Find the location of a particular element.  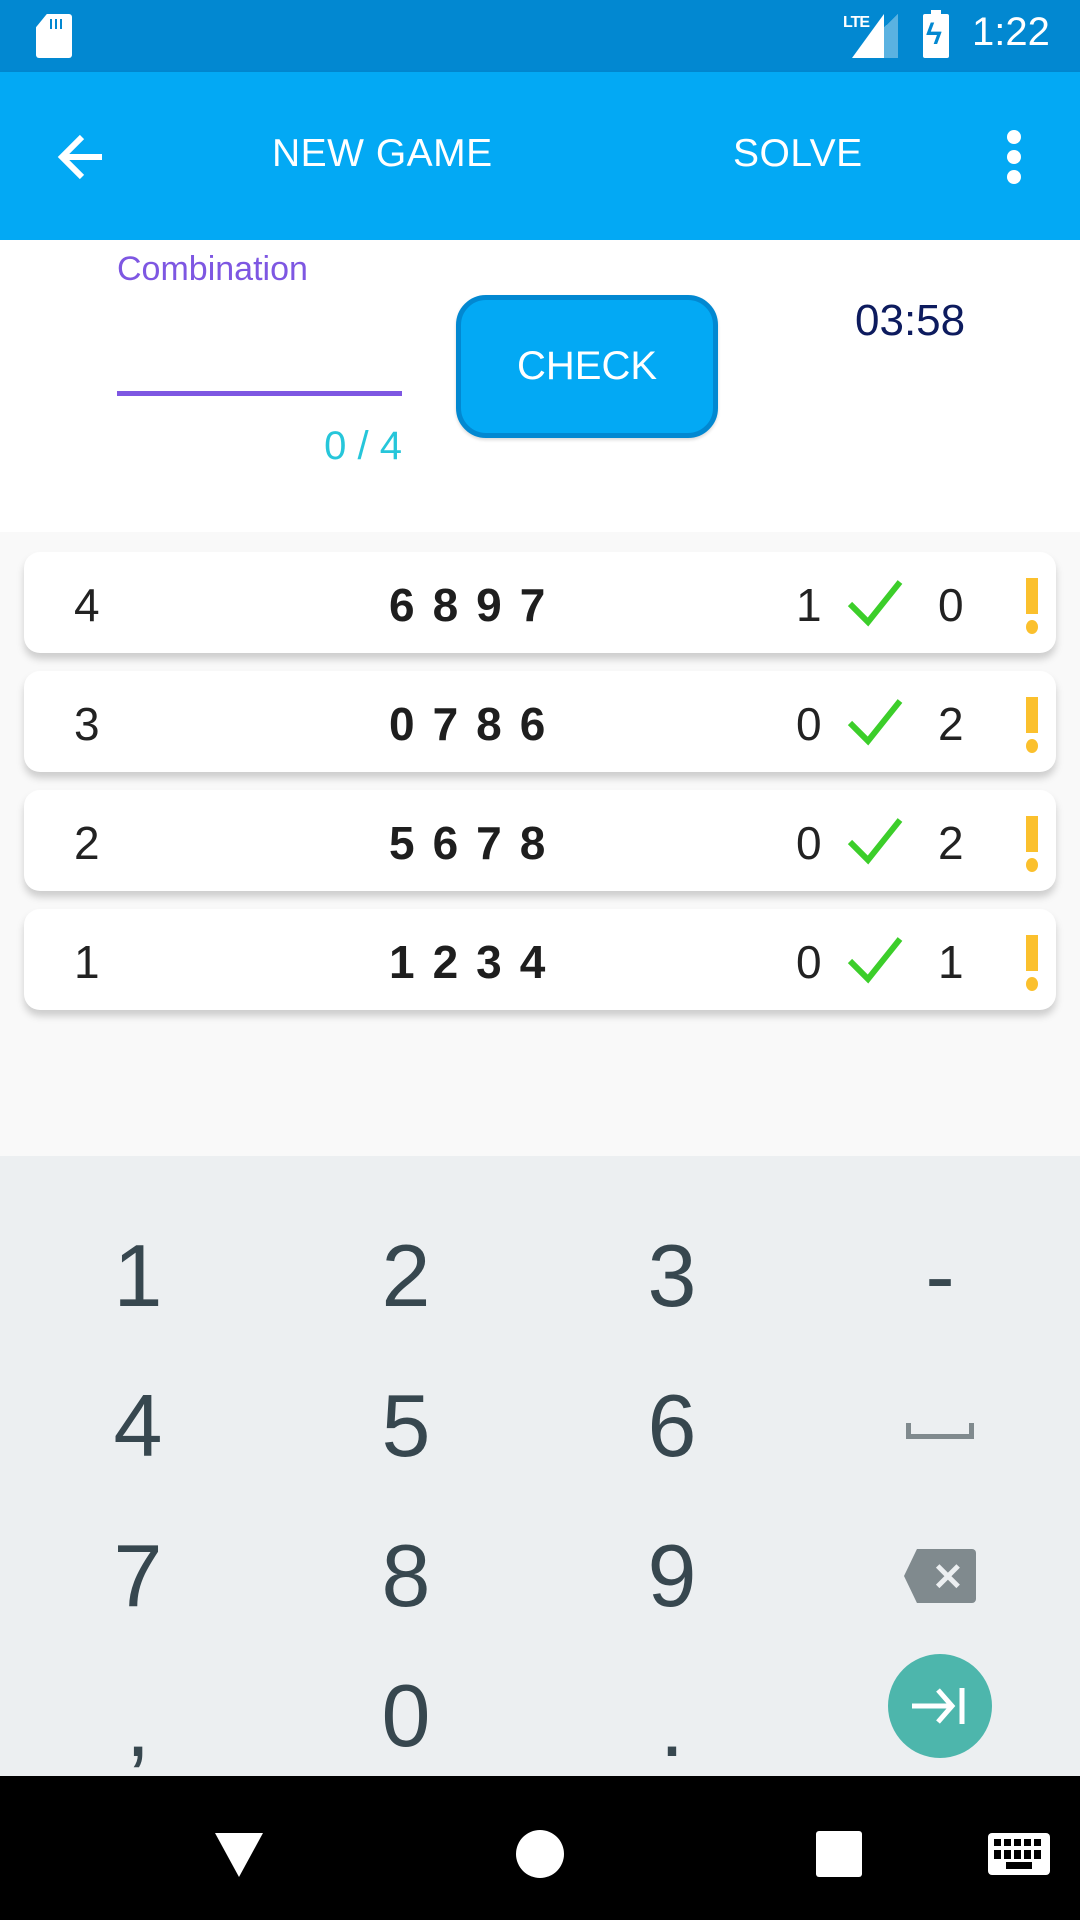

arrow-to-end-icon is located at coordinates (938, 1706).